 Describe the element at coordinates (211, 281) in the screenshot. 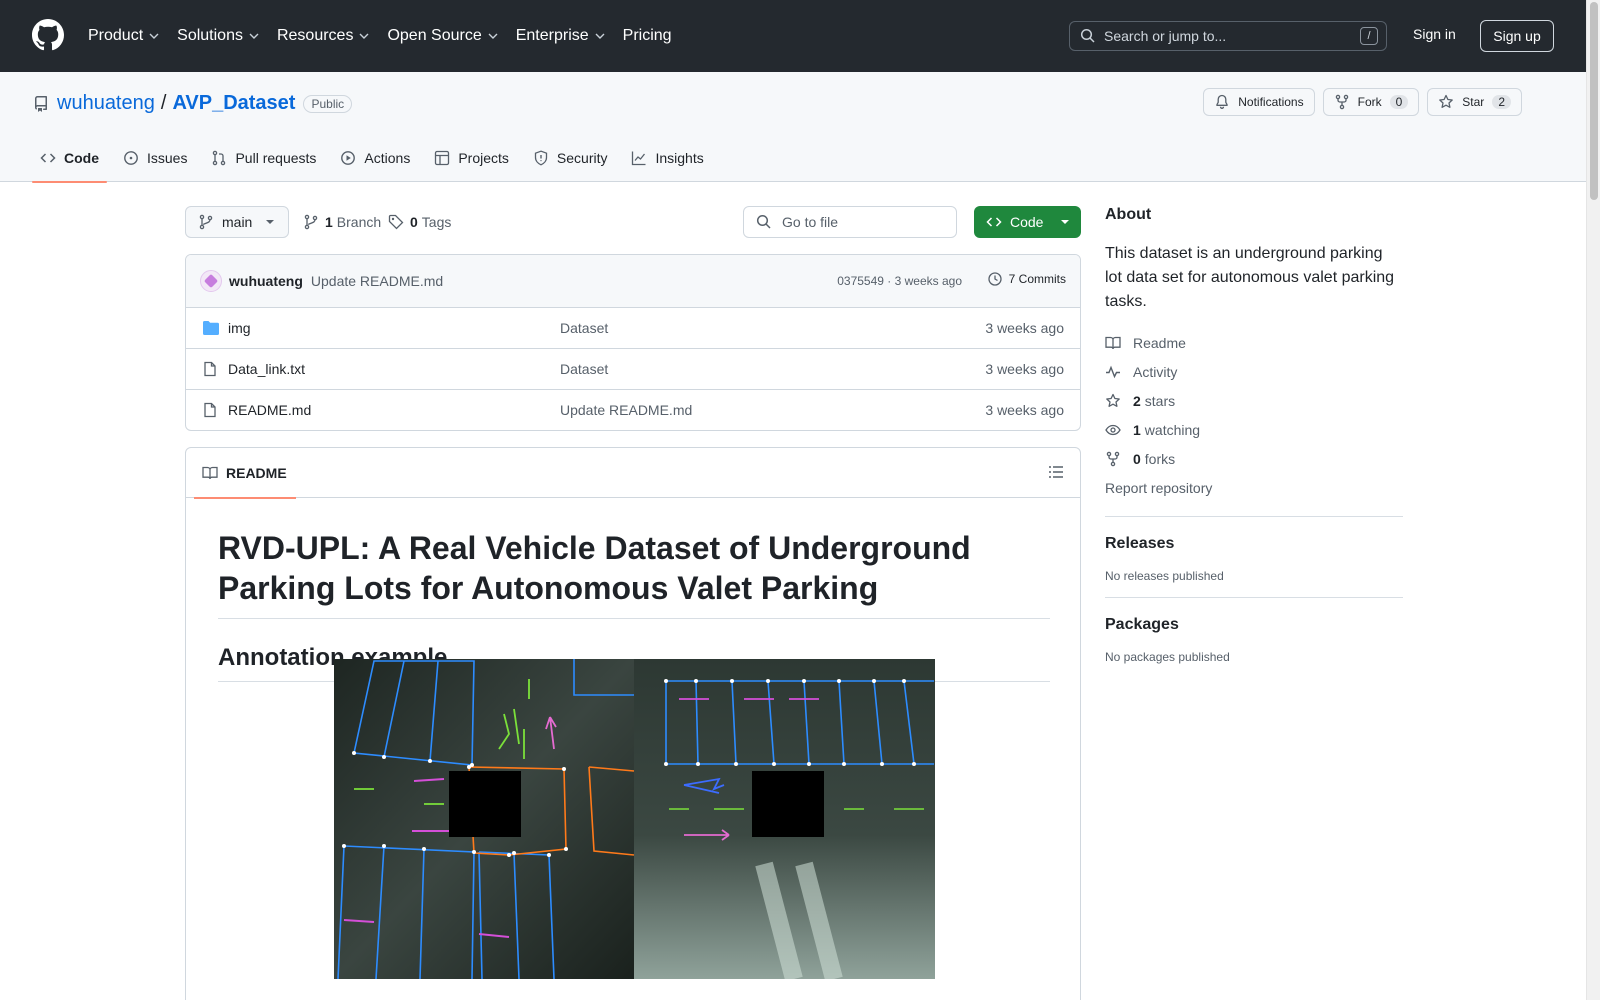

I see `avatar` at that location.